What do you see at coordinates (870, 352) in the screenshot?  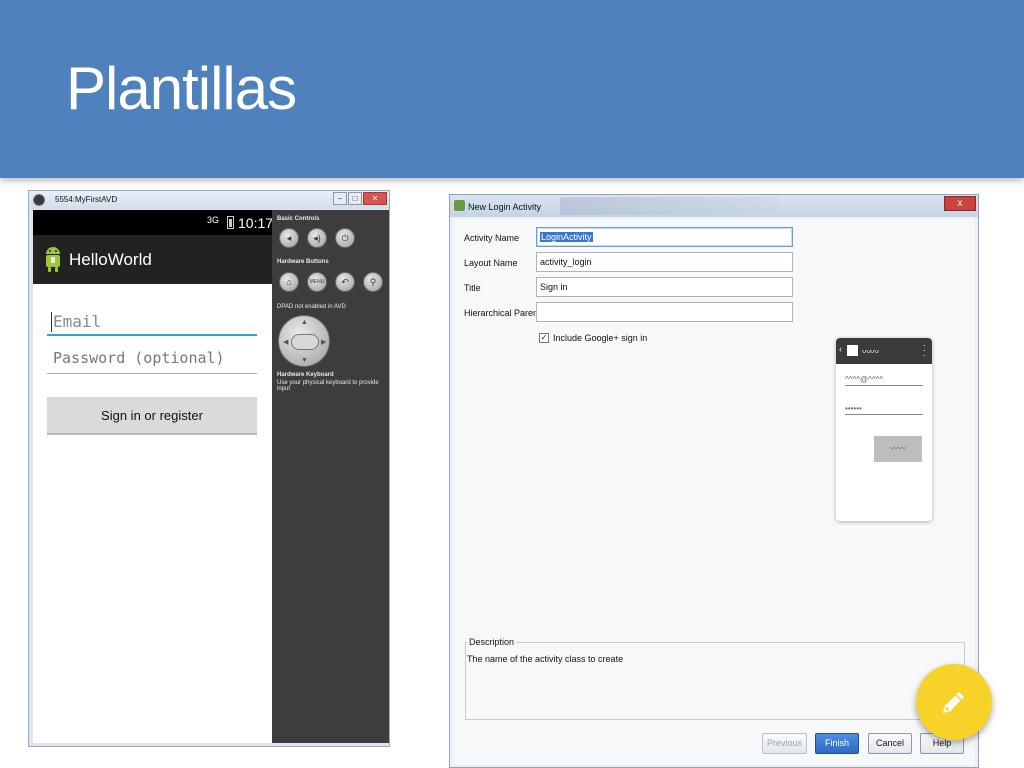 I see `preview-title-squiggle: 〰〰` at bounding box center [870, 352].